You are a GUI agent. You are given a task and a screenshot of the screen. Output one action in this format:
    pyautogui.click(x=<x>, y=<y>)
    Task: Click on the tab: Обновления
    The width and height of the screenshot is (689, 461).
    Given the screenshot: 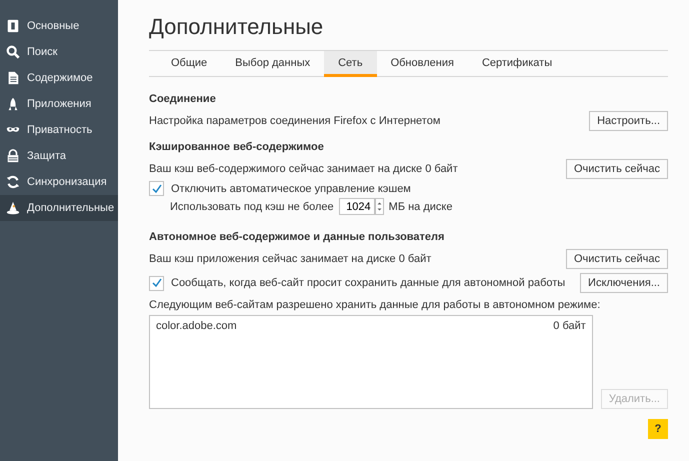 What is the action you would take?
    pyautogui.click(x=422, y=64)
    